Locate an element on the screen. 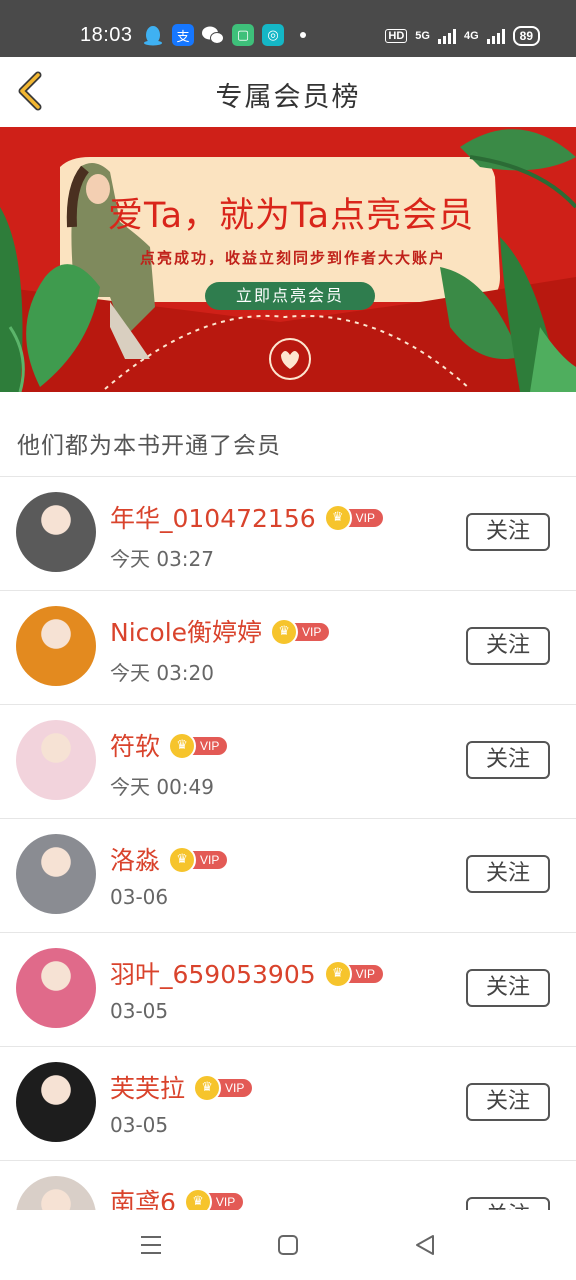  notification-icons: 支 ▢ ◎ is located at coordinates (224, 35).